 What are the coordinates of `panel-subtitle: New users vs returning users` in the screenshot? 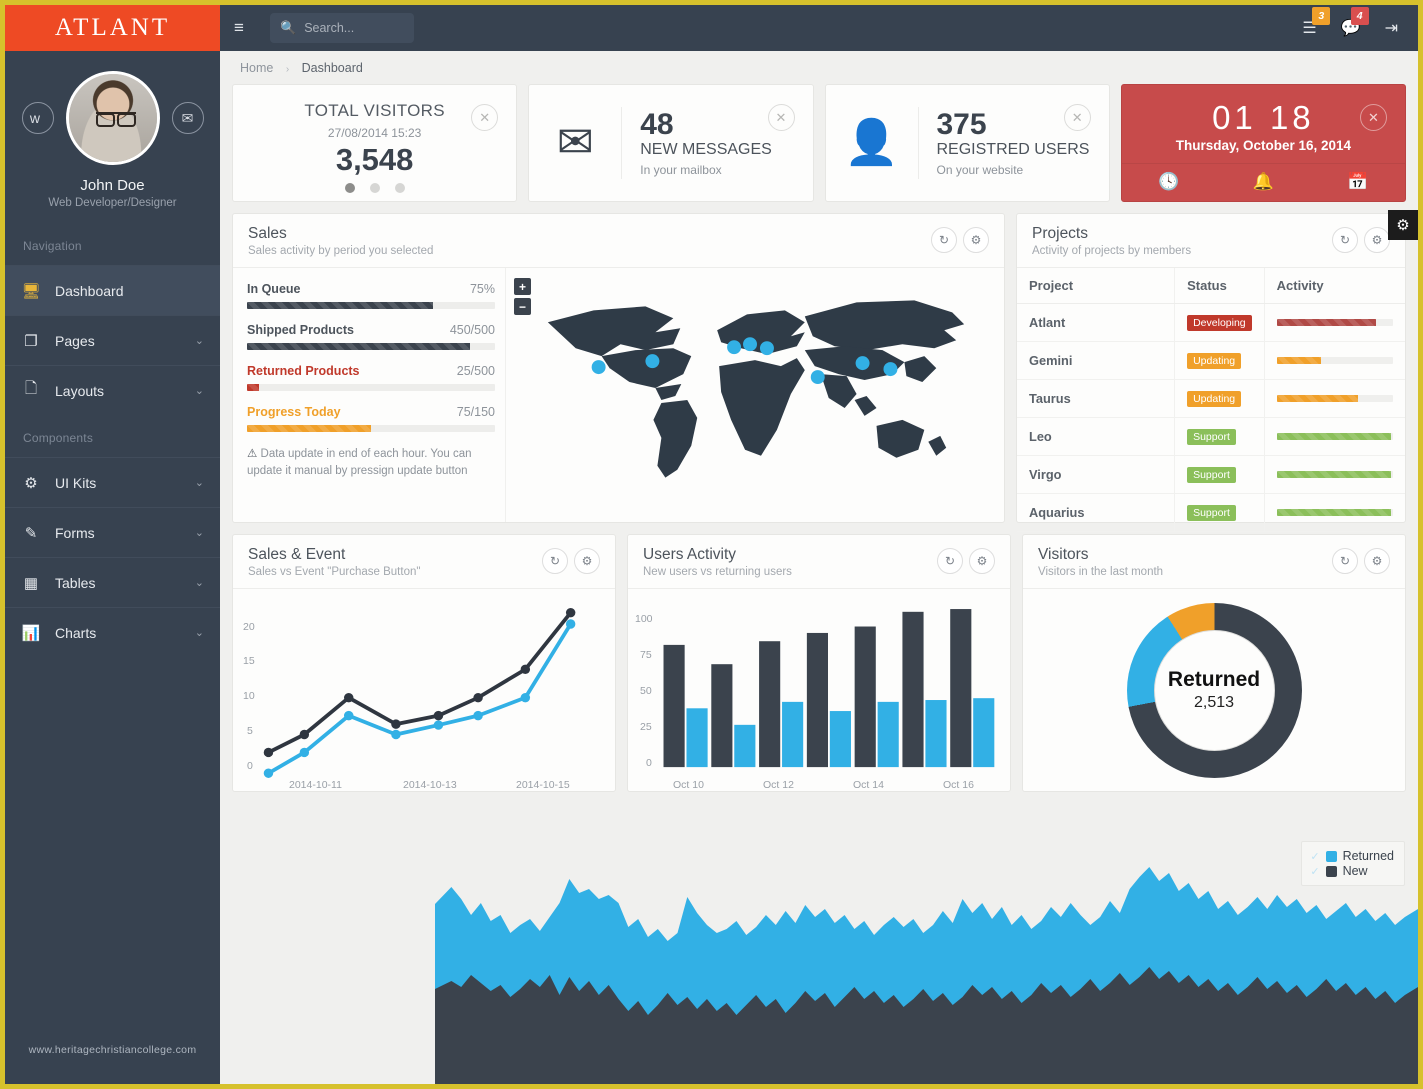 It's located at (717, 572).